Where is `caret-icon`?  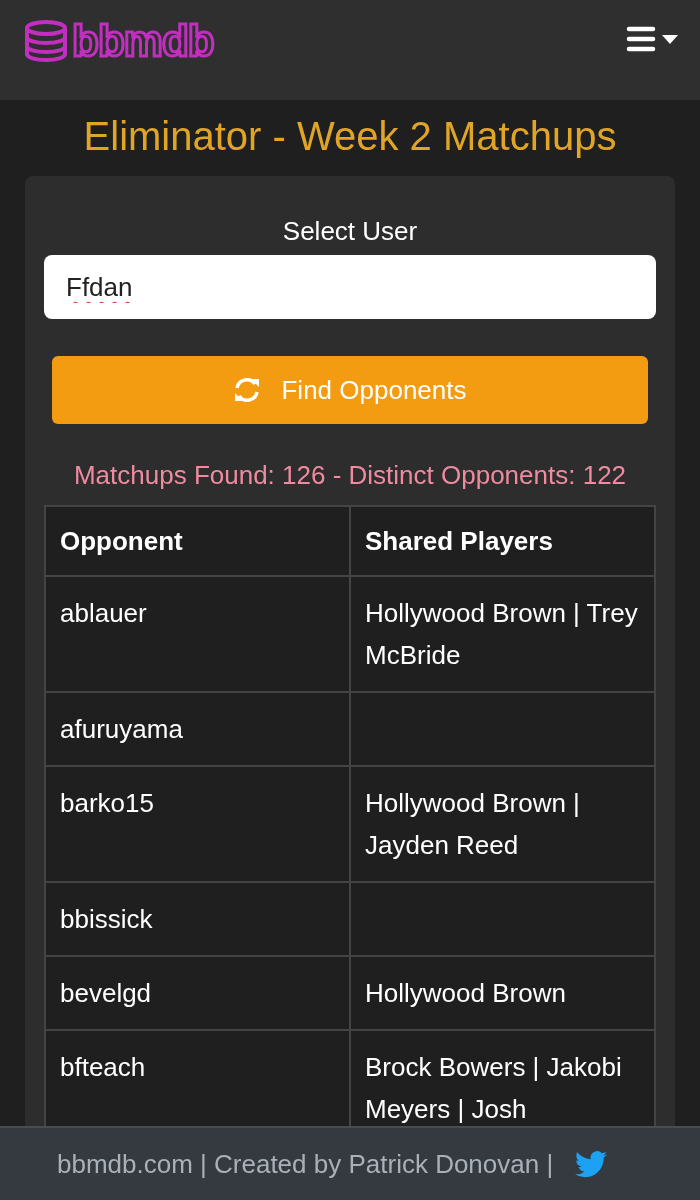 caret-icon is located at coordinates (670, 39).